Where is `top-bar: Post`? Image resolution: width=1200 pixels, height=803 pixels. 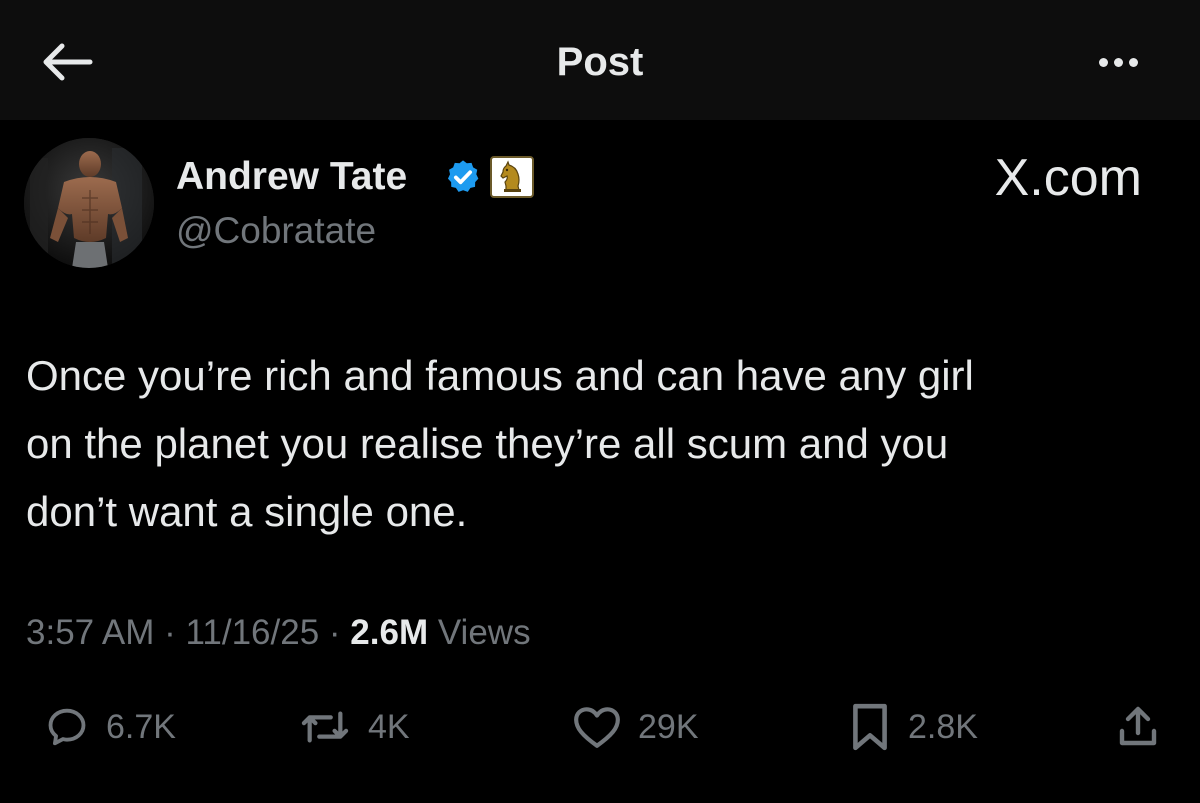
top-bar: Post is located at coordinates (600, 60).